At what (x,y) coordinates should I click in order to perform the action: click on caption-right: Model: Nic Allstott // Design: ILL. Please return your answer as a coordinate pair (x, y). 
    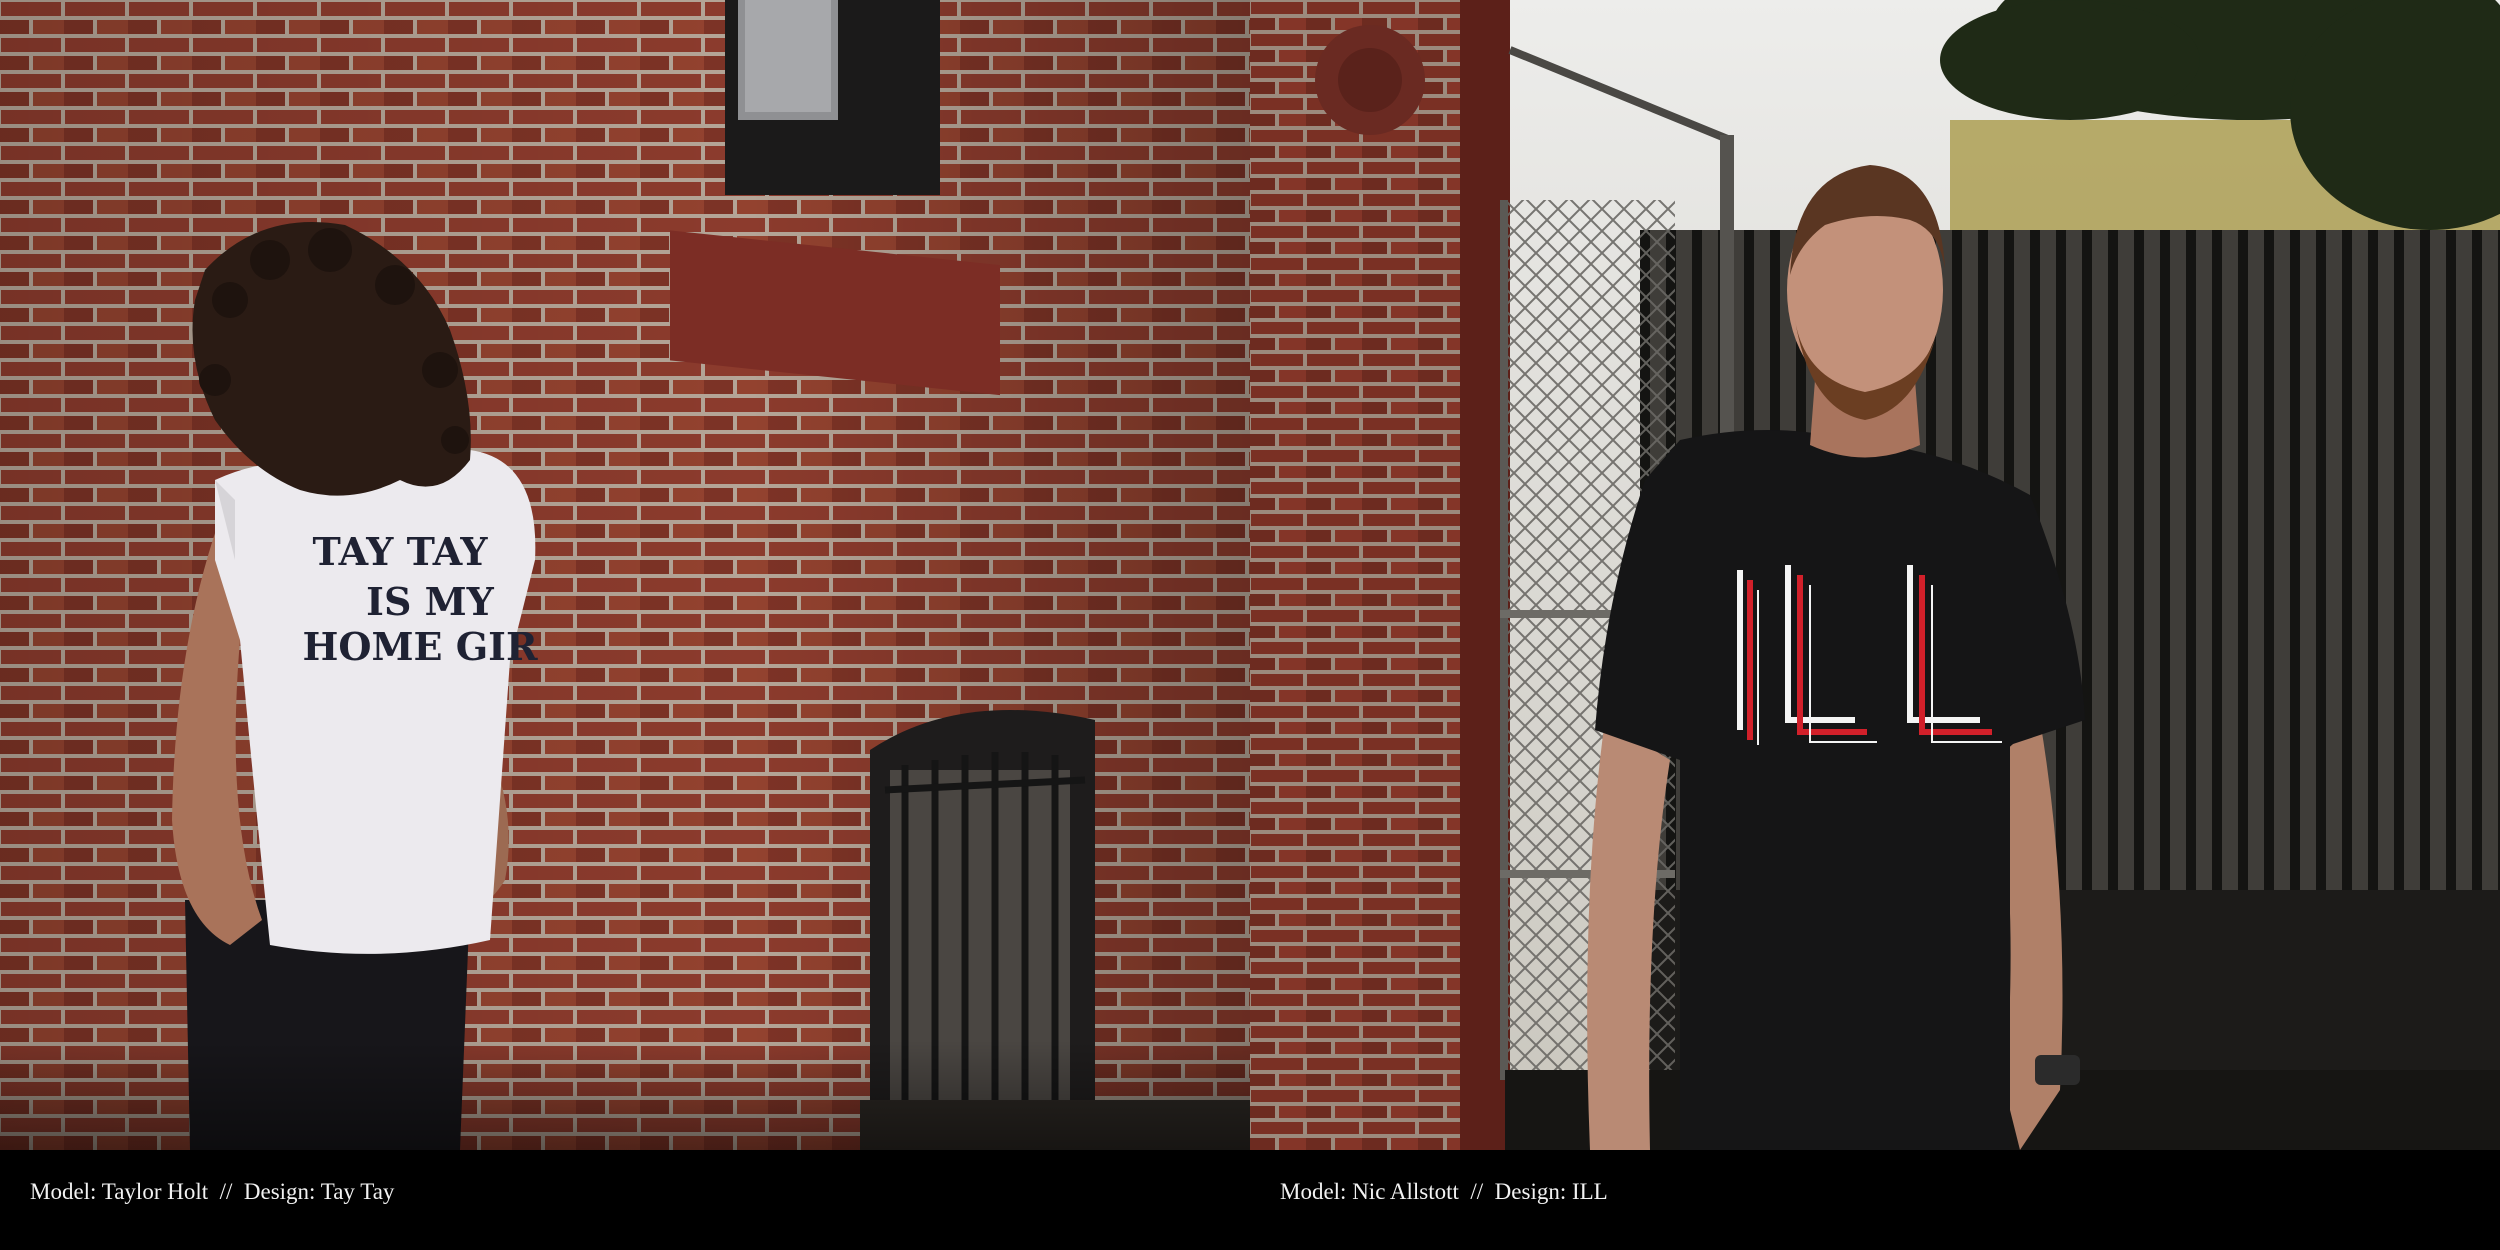
    Looking at the image, I should click on (1444, 1191).